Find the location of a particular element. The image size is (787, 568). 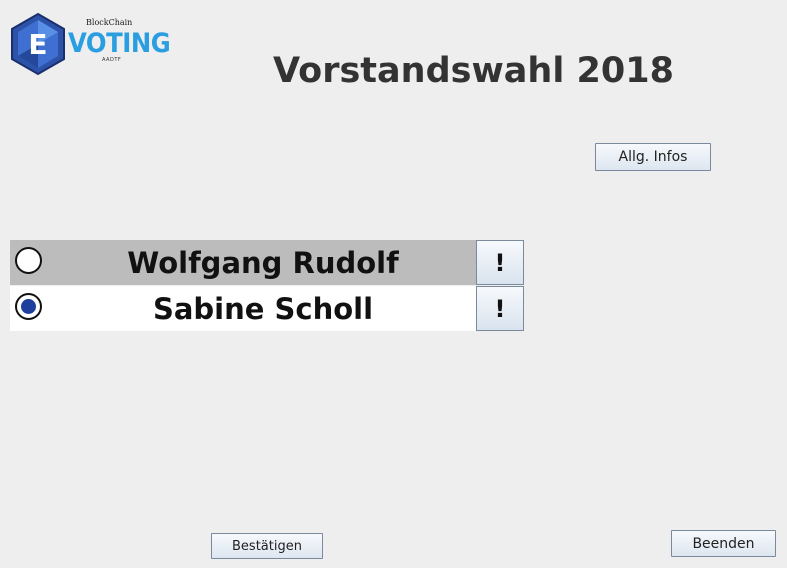

radio-selected-dot-icon is located at coordinates (28, 306).